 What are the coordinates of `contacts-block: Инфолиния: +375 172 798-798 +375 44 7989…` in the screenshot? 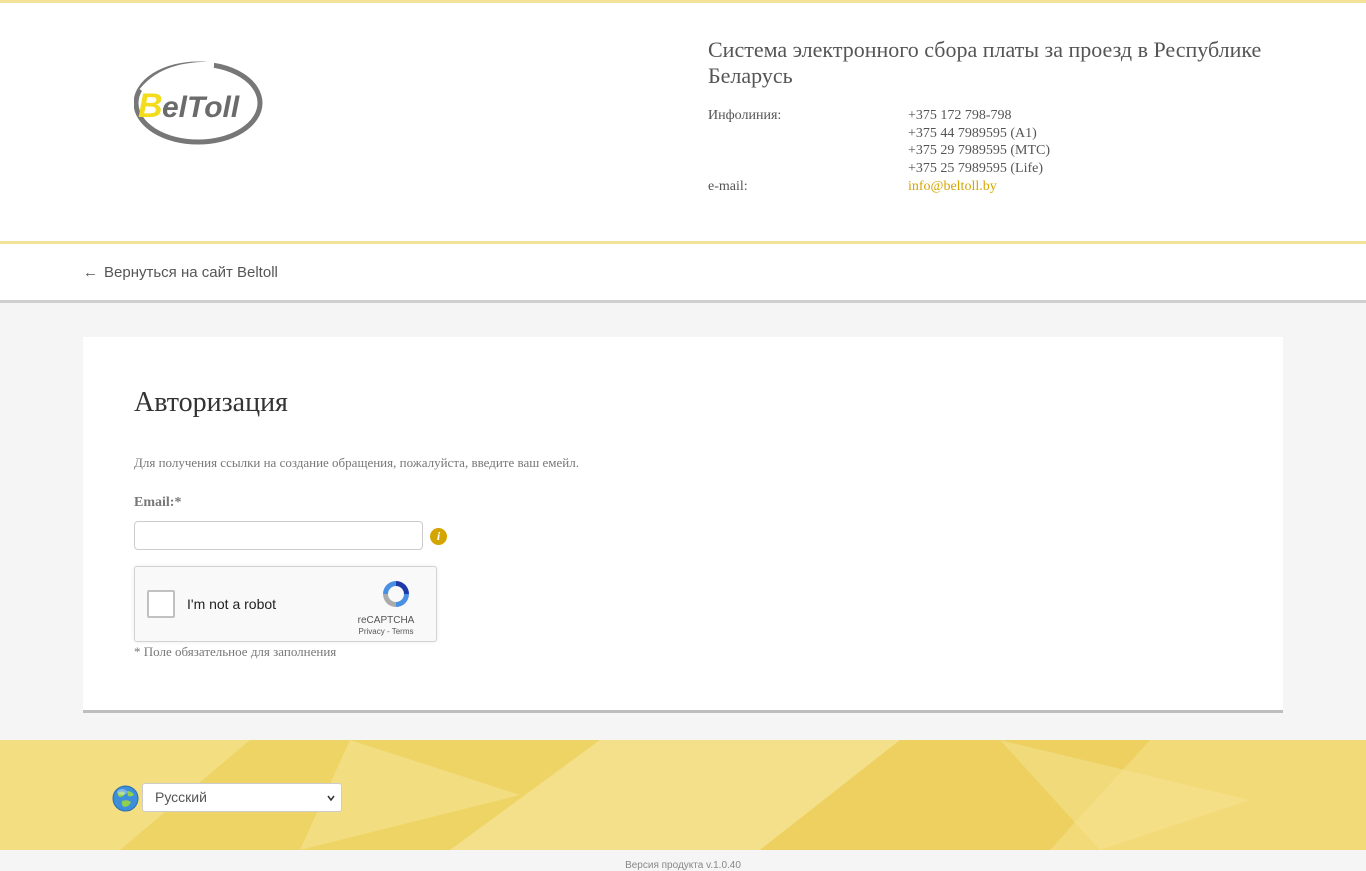 It's located at (988, 151).